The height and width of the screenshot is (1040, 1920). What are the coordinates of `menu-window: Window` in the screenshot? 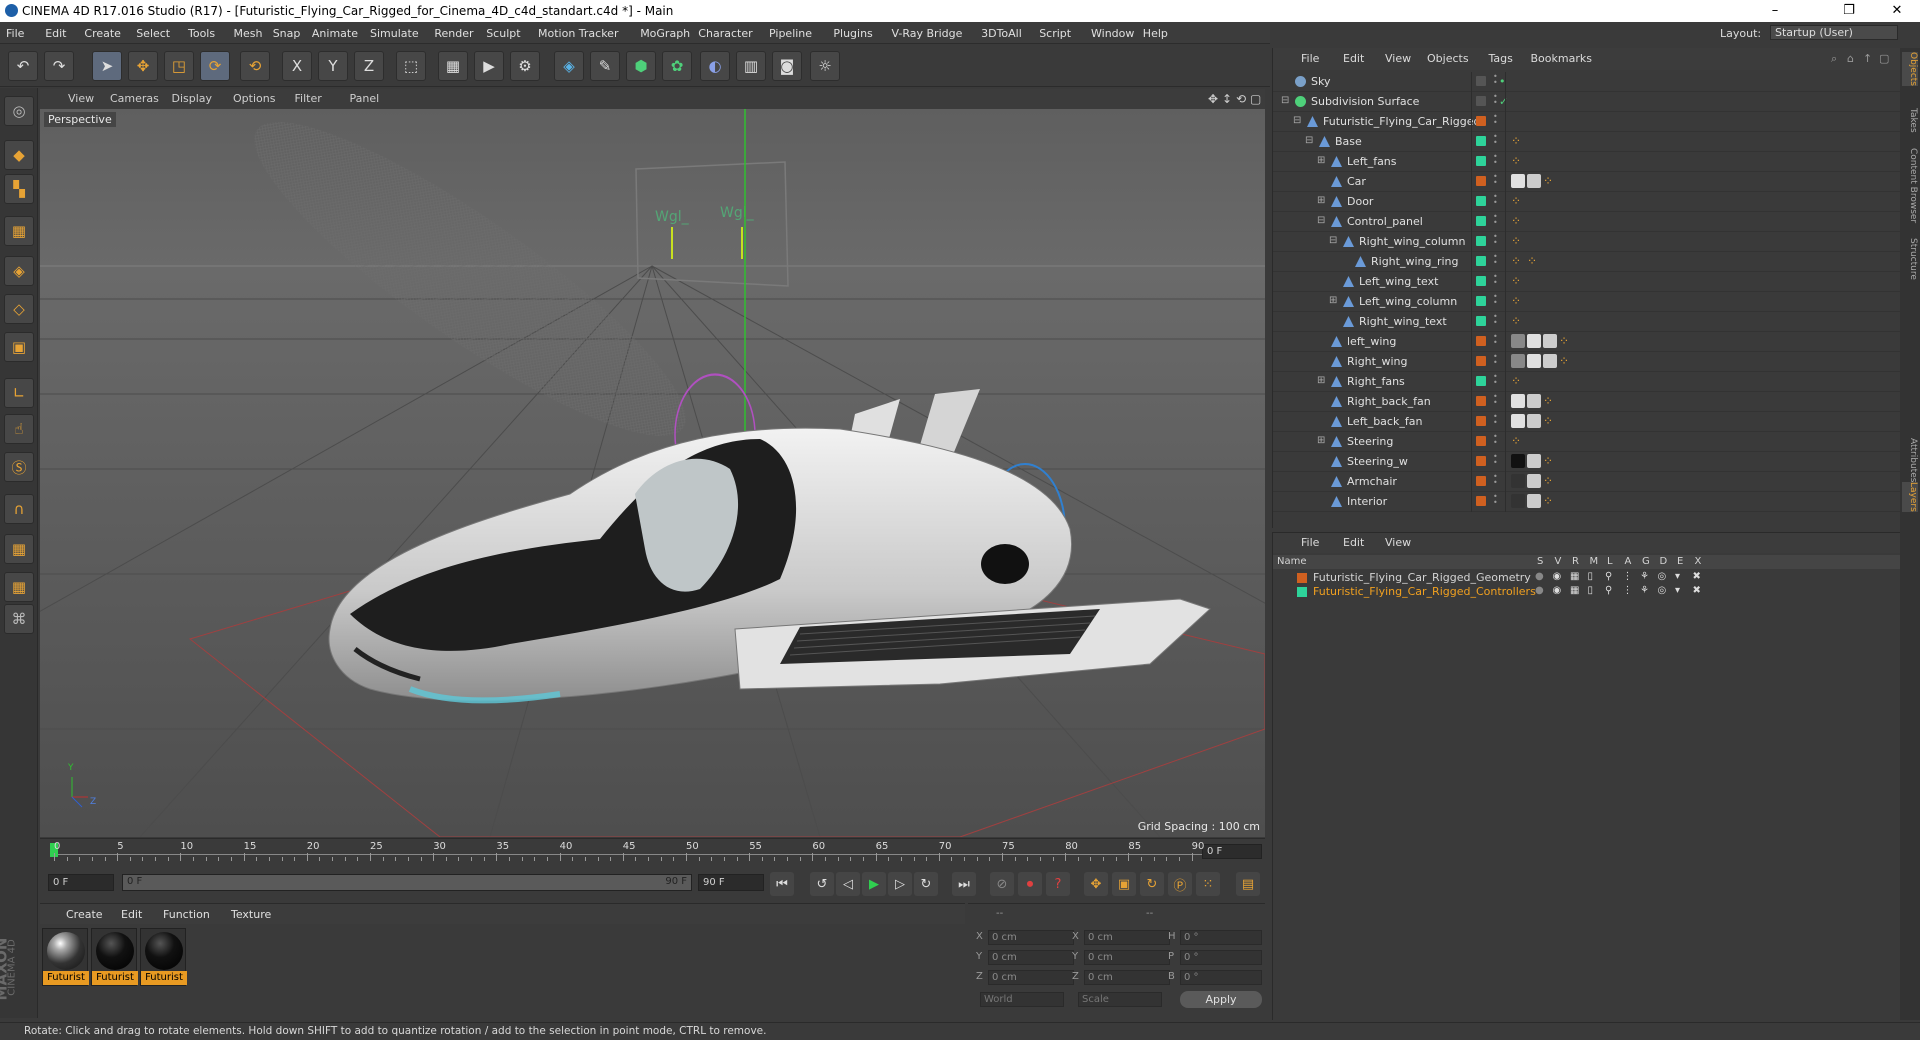 It's located at (1112, 33).